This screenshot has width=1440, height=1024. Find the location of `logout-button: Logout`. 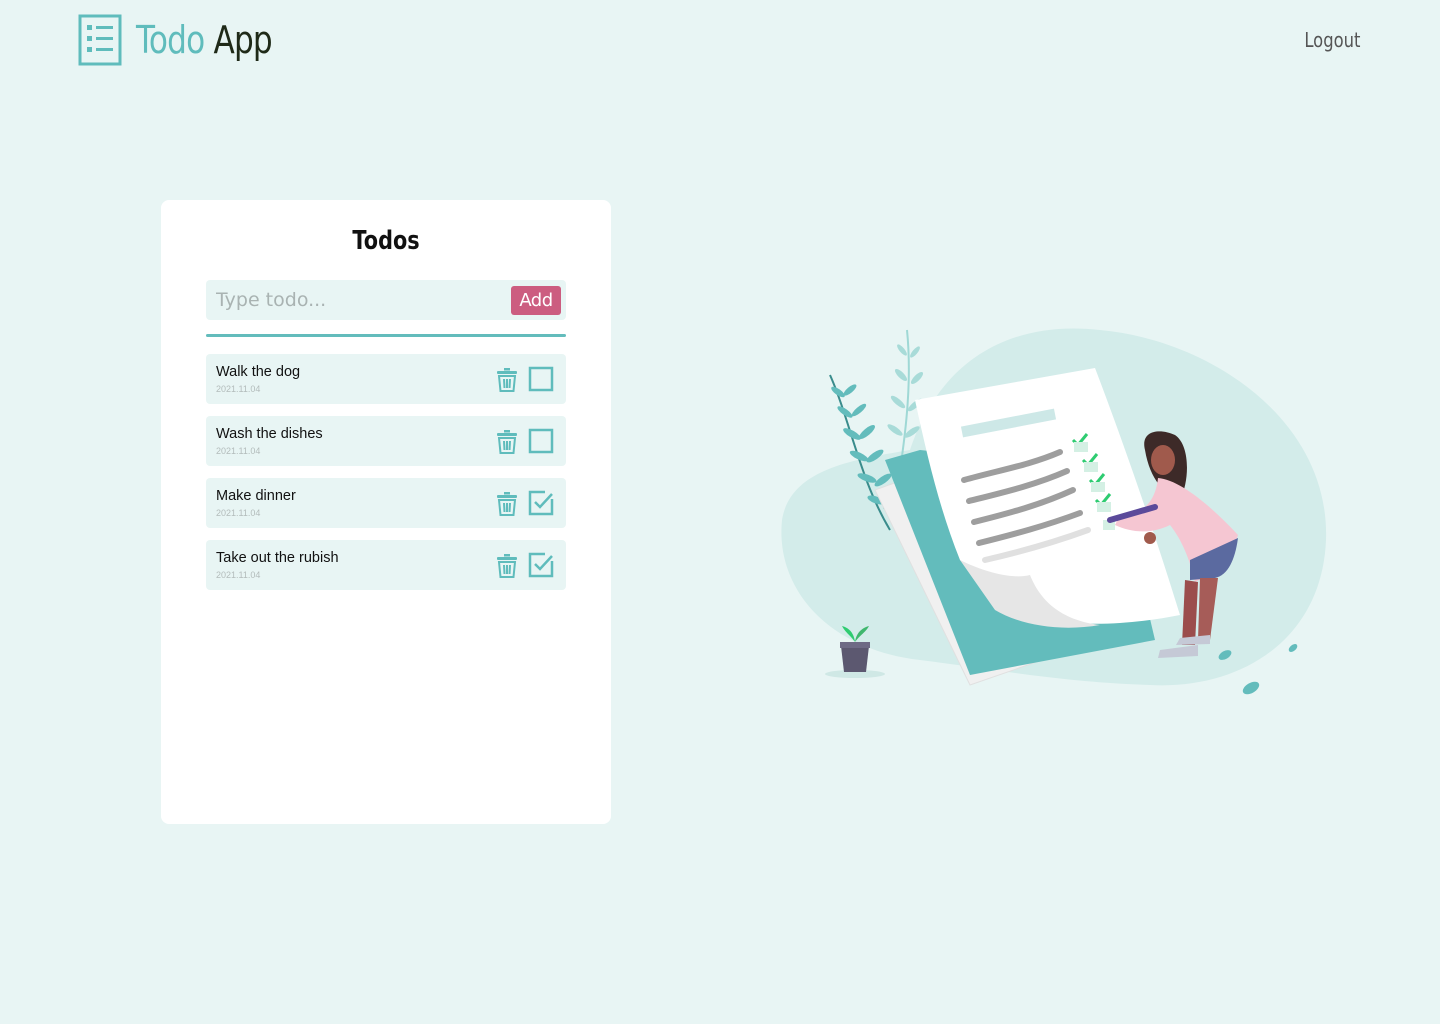

logout-button: Logout is located at coordinates (1332, 40).